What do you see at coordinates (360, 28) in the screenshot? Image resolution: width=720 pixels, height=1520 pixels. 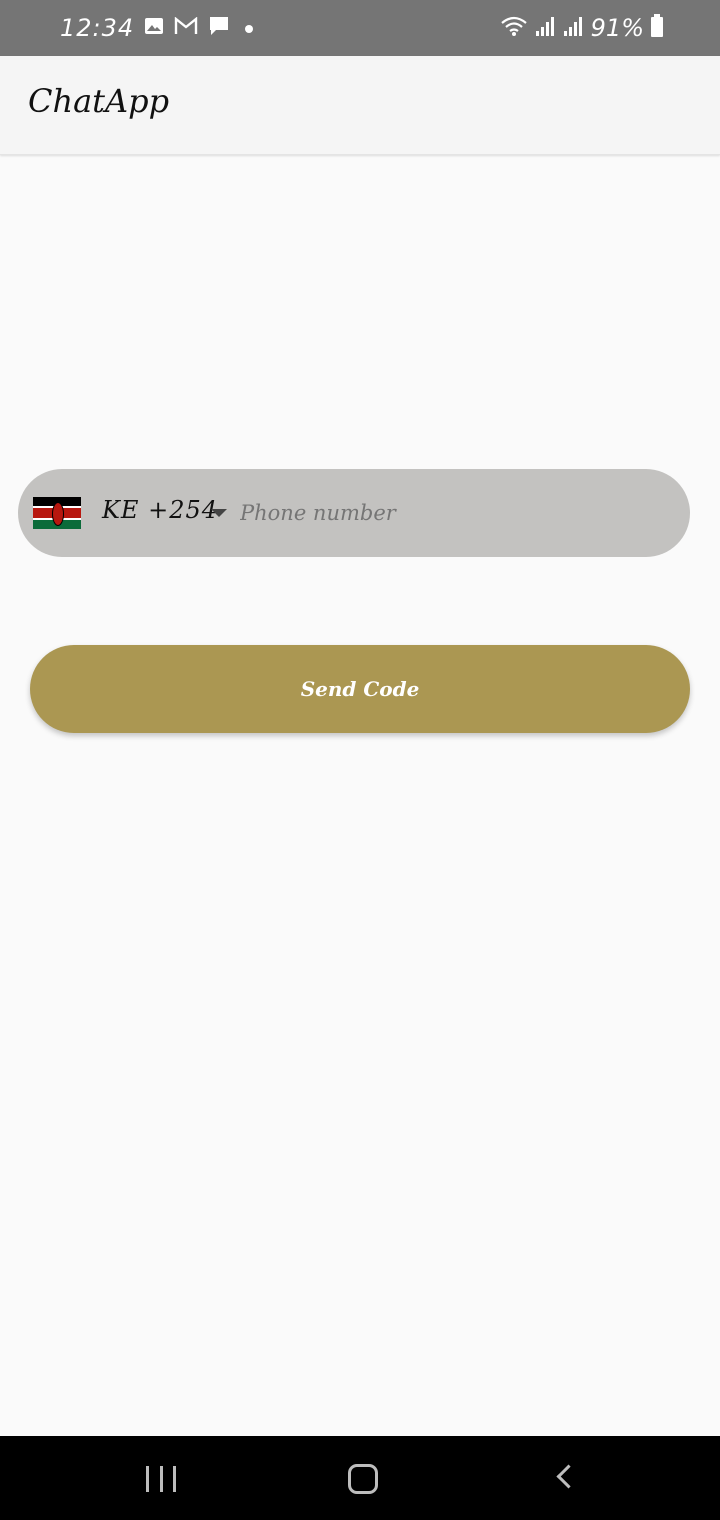 I see `status-bar: 12:34 91%` at bounding box center [360, 28].